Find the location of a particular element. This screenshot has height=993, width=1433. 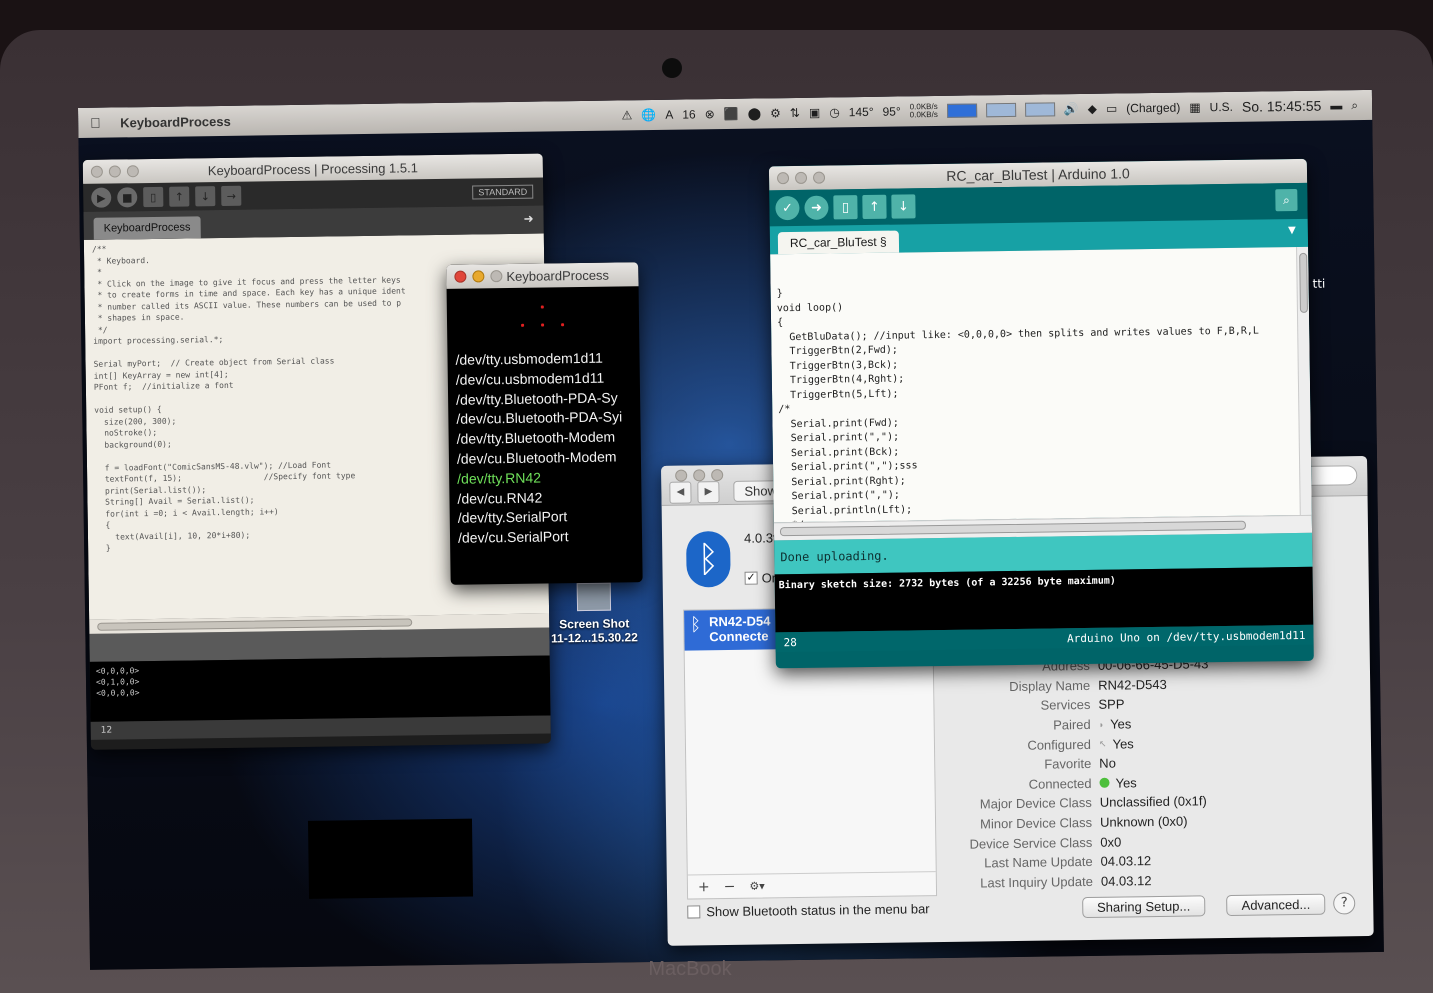

configured-icon: ↖ is located at coordinates (1102, 743).